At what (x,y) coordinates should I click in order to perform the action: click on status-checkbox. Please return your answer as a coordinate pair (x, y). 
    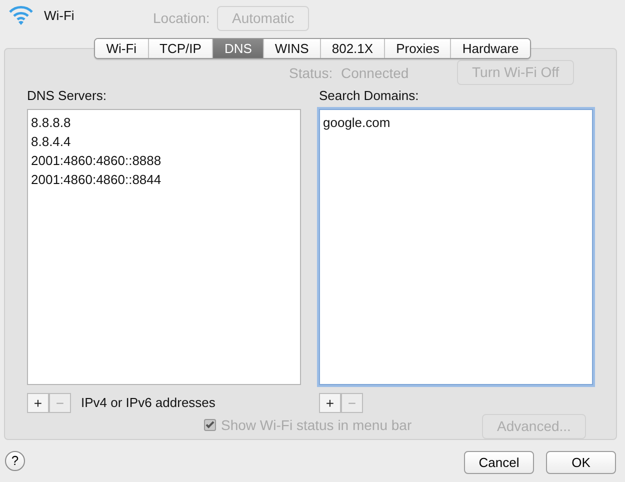
    Looking at the image, I should click on (210, 425).